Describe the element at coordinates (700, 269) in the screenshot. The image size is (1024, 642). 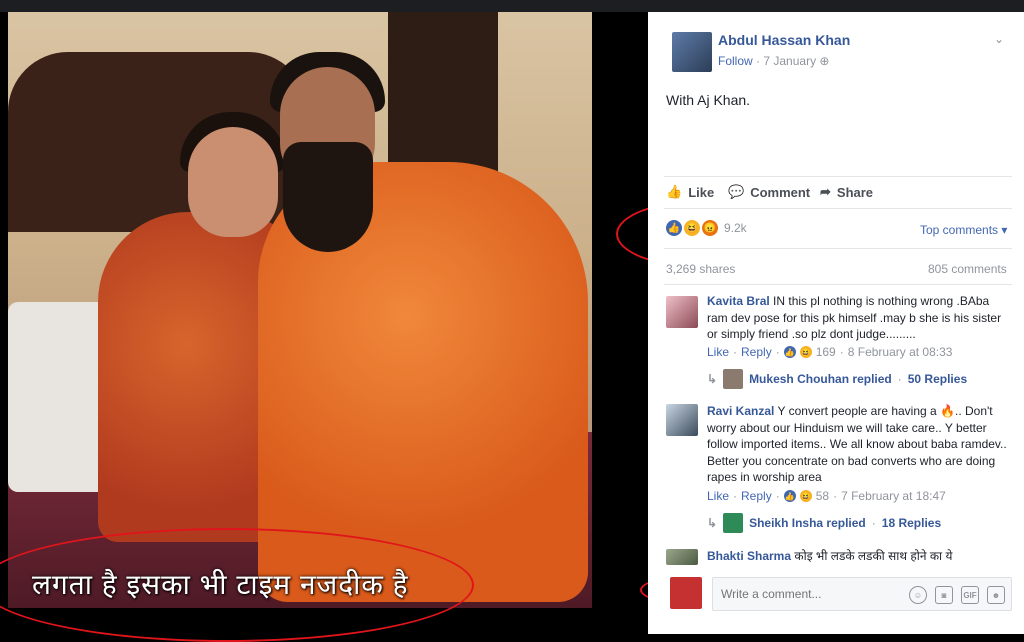
I see `shares-count: 3,269 shares` at that location.